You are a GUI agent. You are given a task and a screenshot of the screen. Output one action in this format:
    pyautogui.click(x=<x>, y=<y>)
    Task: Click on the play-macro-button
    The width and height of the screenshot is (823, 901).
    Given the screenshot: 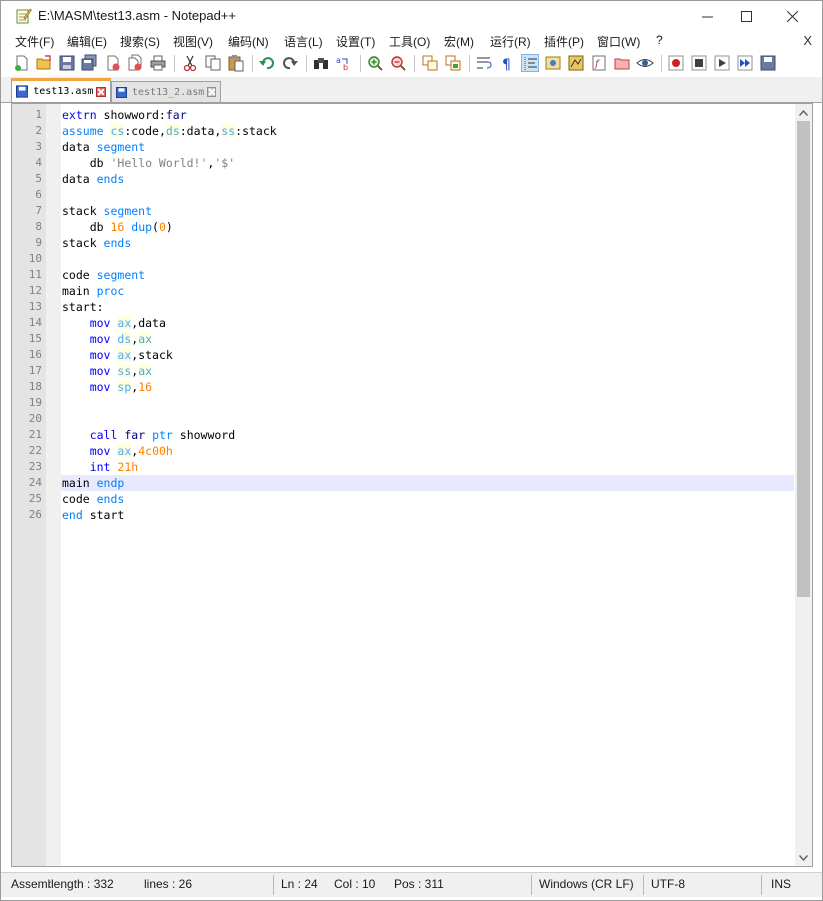 What is the action you would take?
    pyautogui.click(x=722, y=63)
    